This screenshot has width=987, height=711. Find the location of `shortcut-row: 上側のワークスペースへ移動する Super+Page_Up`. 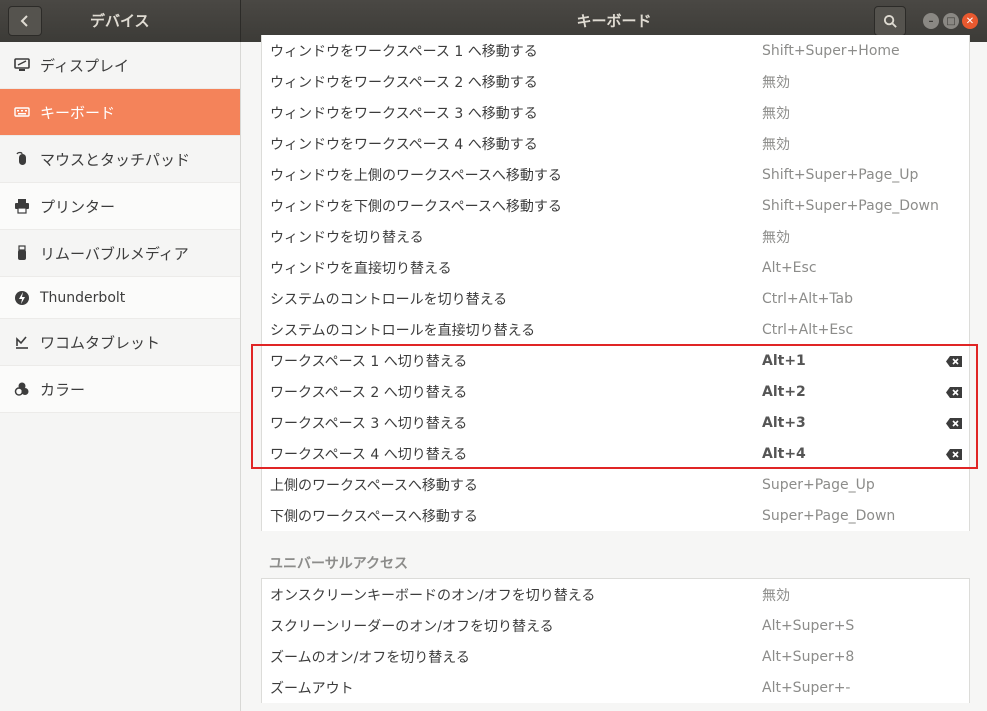

shortcut-row: 上側のワークスペースへ移動する Super+Page_Up is located at coordinates (615, 484).